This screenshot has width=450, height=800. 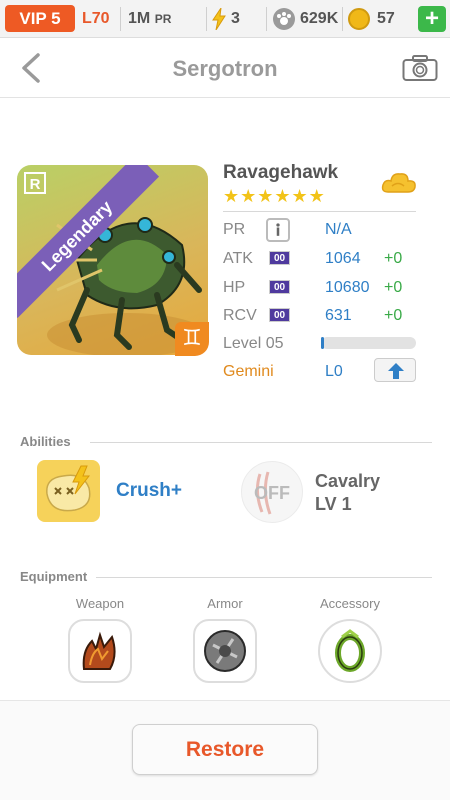 I want to click on abilities-heading: Abilities, so click(x=45, y=441).